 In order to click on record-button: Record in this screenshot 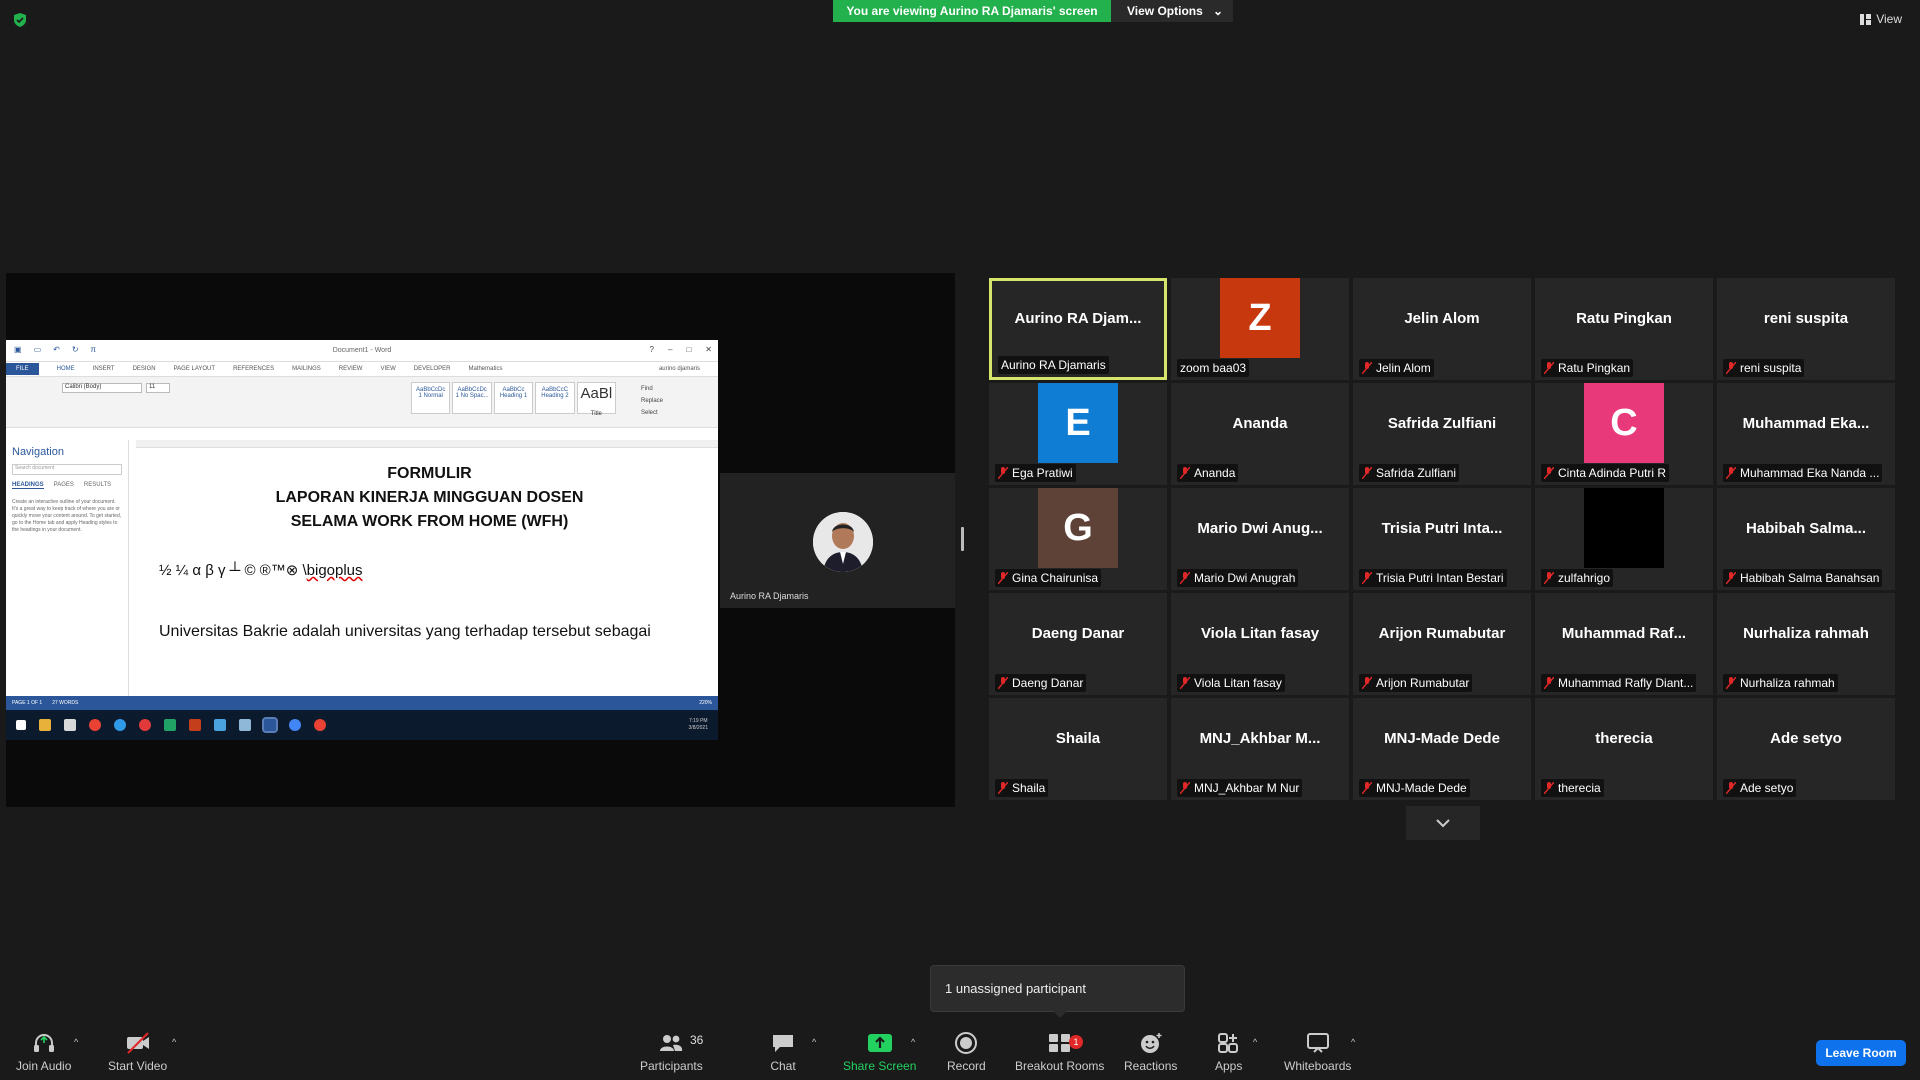, I will do `click(966, 1052)`.